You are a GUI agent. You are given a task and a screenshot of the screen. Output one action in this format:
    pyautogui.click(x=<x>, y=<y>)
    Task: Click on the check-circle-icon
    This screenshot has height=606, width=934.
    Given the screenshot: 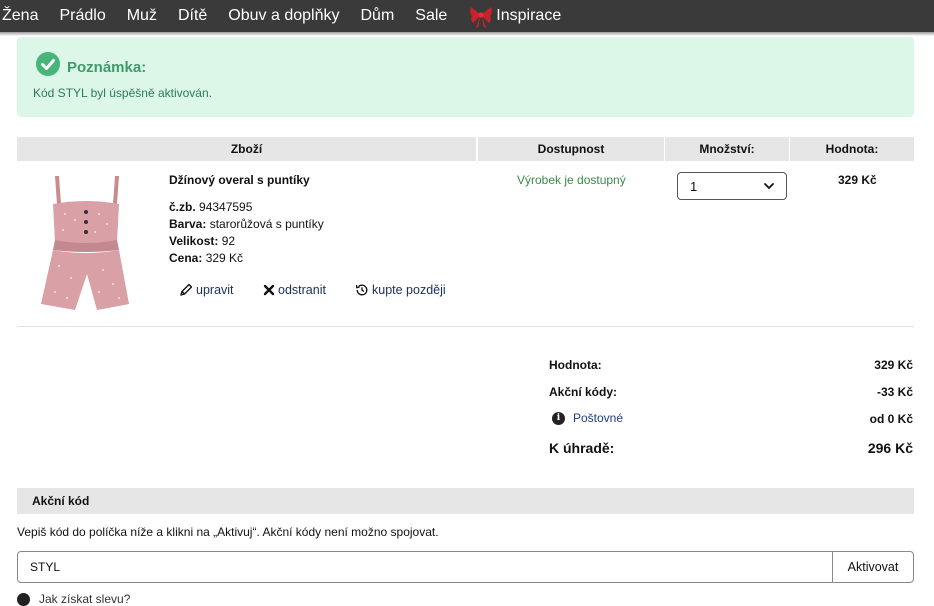 What is the action you would take?
    pyautogui.click(x=48, y=64)
    